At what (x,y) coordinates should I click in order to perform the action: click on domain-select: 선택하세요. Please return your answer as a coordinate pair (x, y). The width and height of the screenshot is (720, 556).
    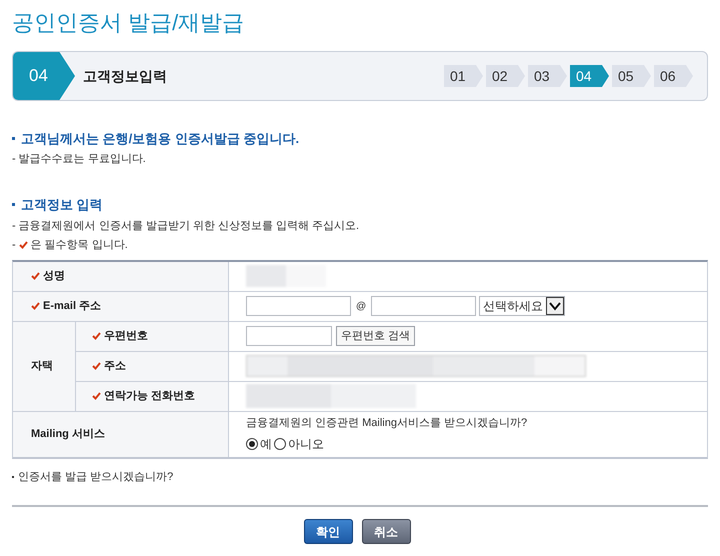
    Looking at the image, I should click on (522, 306).